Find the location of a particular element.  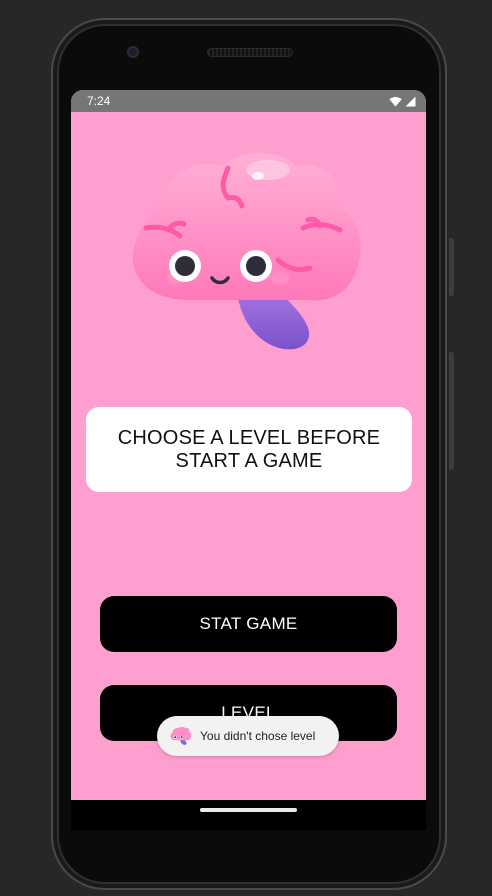

toast-text: You didn't chose level is located at coordinates (258, 736).